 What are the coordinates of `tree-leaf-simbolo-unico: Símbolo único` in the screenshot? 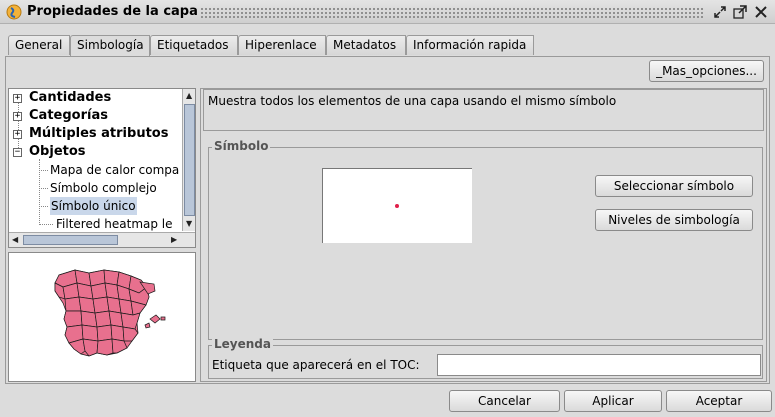 It's located at (95, 206).